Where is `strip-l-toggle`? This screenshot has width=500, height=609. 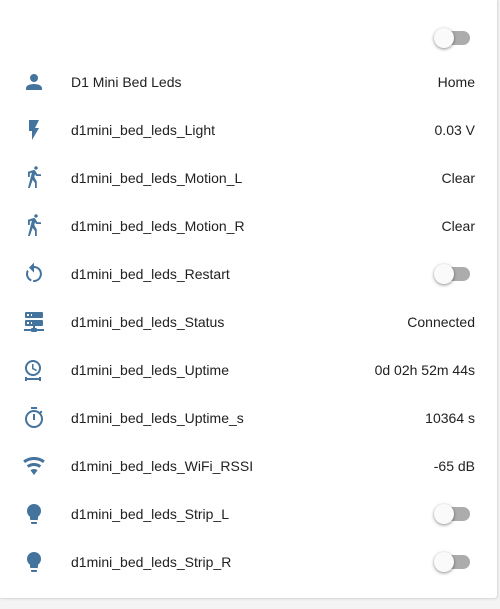
strip-l-toggle is located at coordinates (452, 514).